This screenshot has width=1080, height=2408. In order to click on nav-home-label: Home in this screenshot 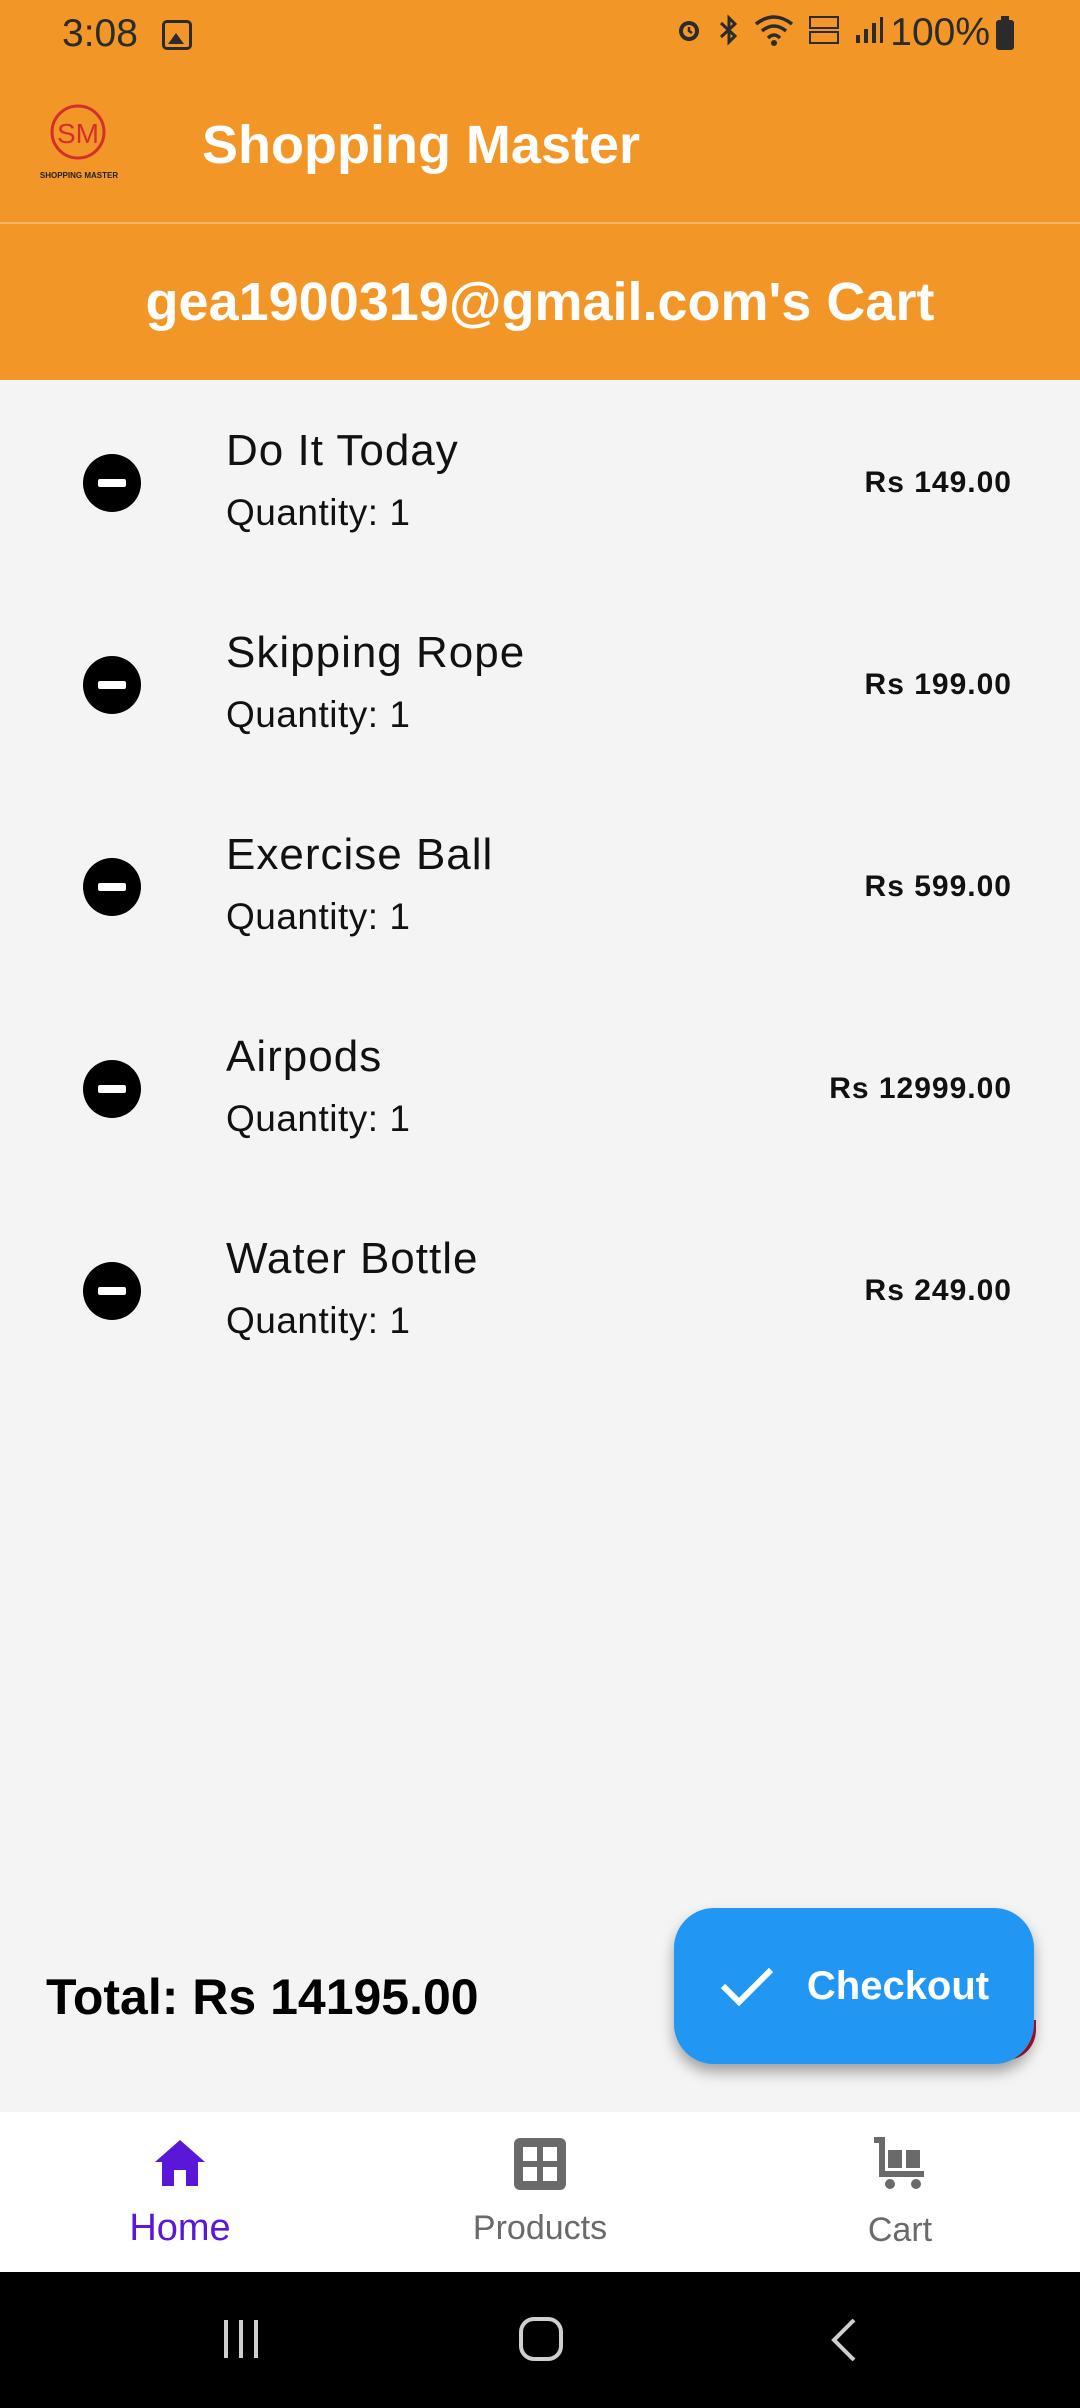, I will do `click(180, 2228)`.